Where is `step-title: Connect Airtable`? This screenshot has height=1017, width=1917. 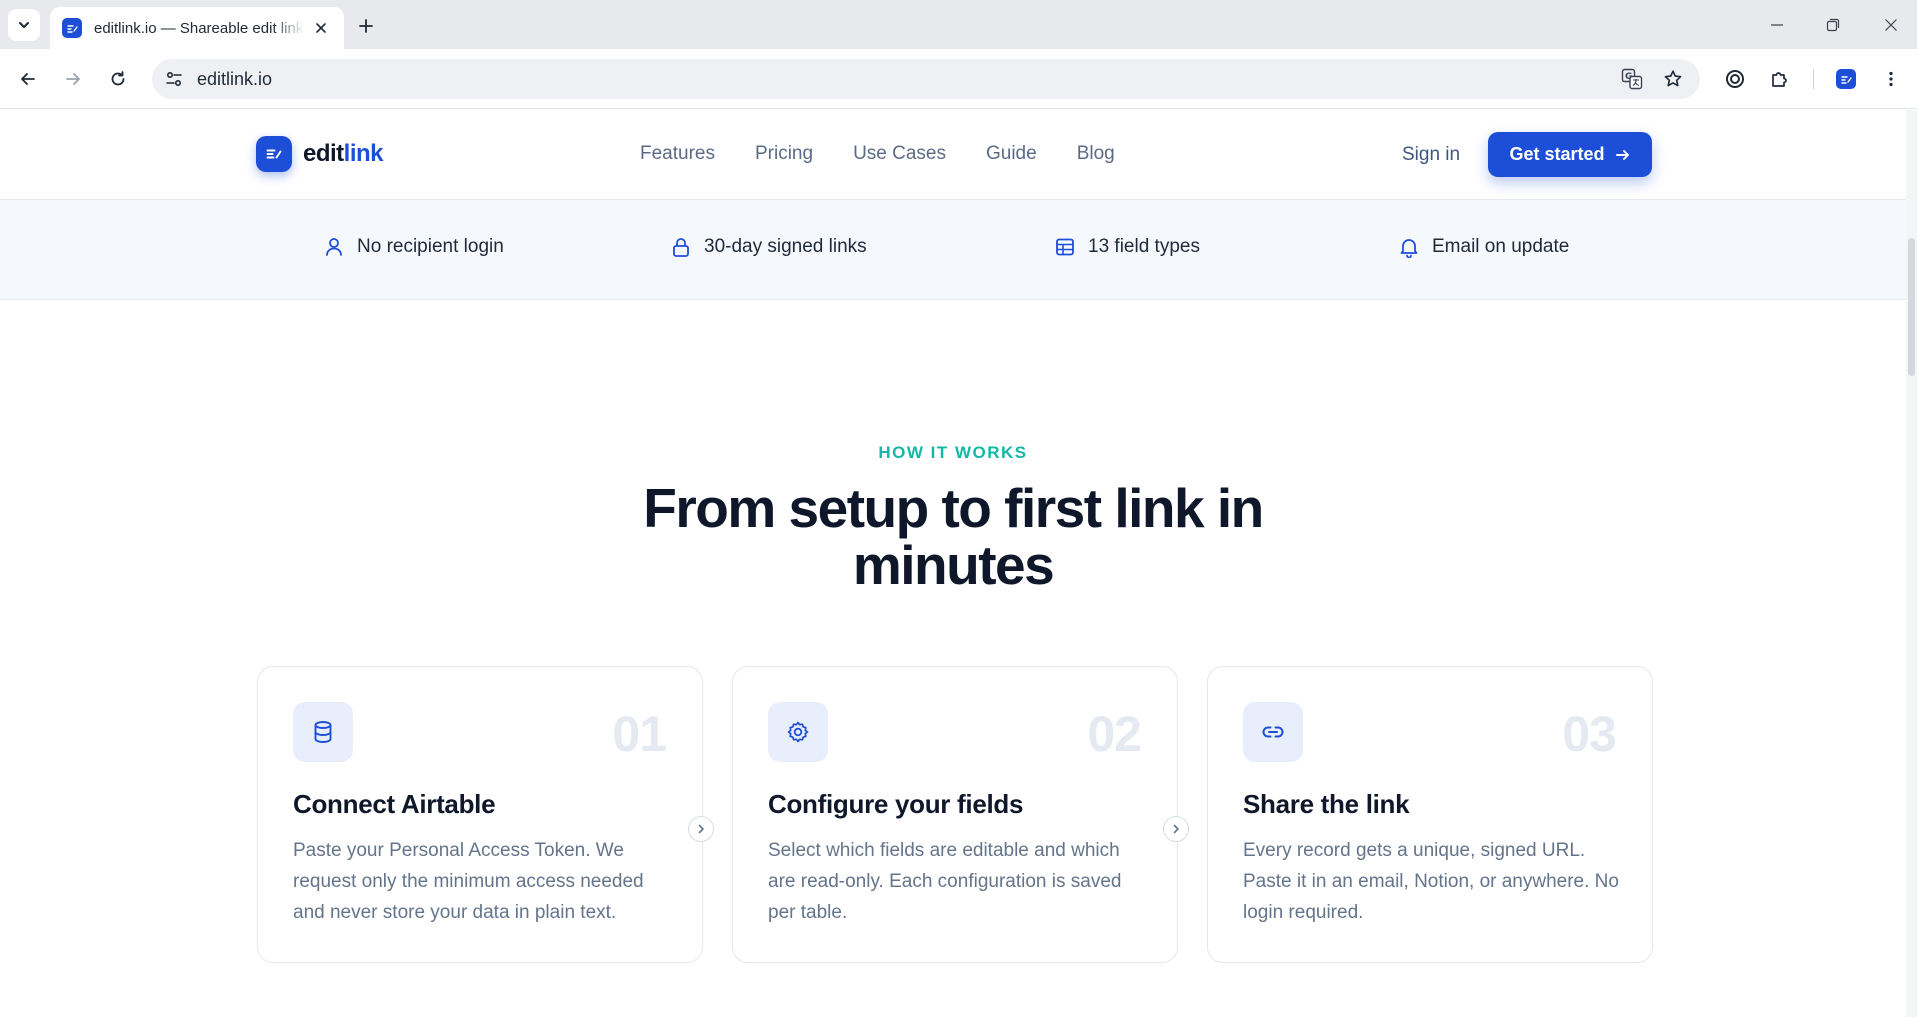
step-title: Connect Airtable is located at coordinates (394, 804).